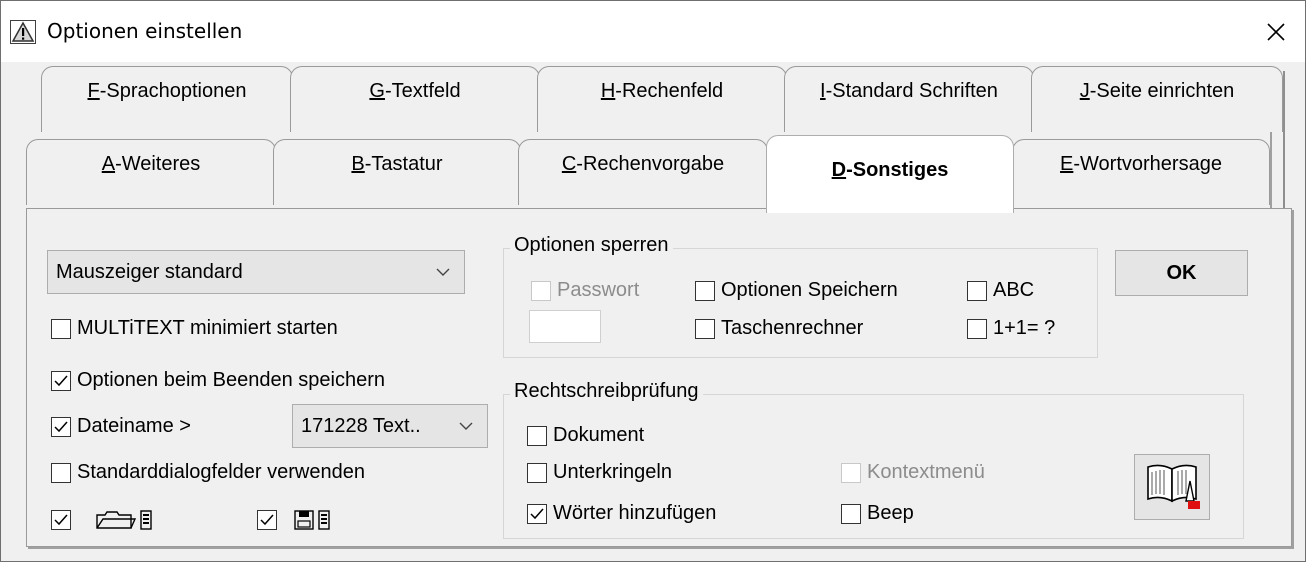 The image size is (1306, 562). What do you see at coordinates (149, 271) in the screenshot?
I see `mouse-pointer-value: Mauszeiger standard` at bounding box center [149, 271].